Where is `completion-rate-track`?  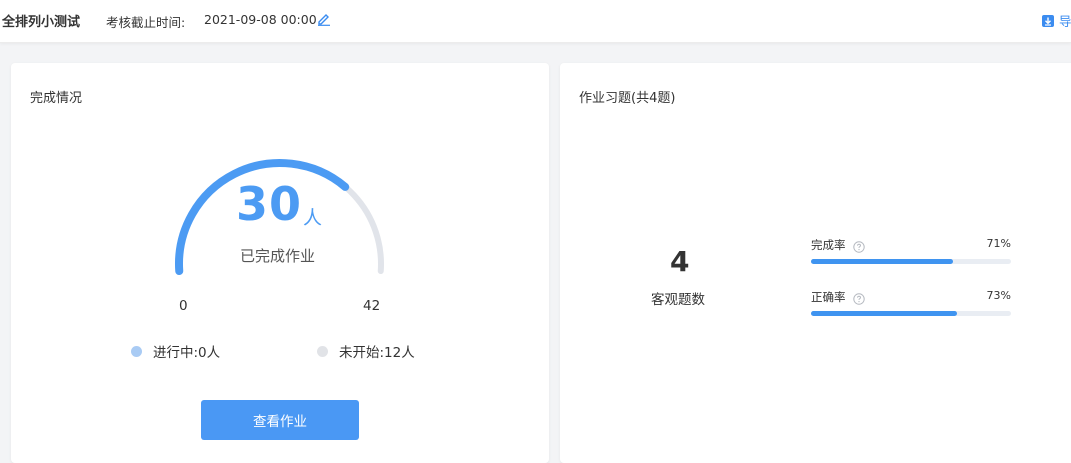
completion-rate-track is located at coordinates (911, 261).